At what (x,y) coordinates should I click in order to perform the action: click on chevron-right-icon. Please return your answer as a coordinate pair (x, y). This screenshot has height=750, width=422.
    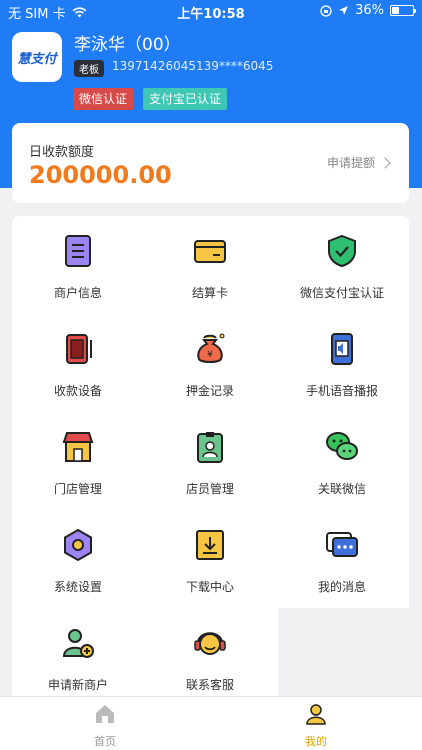
    Looking at the image, I should click on (385, 162).